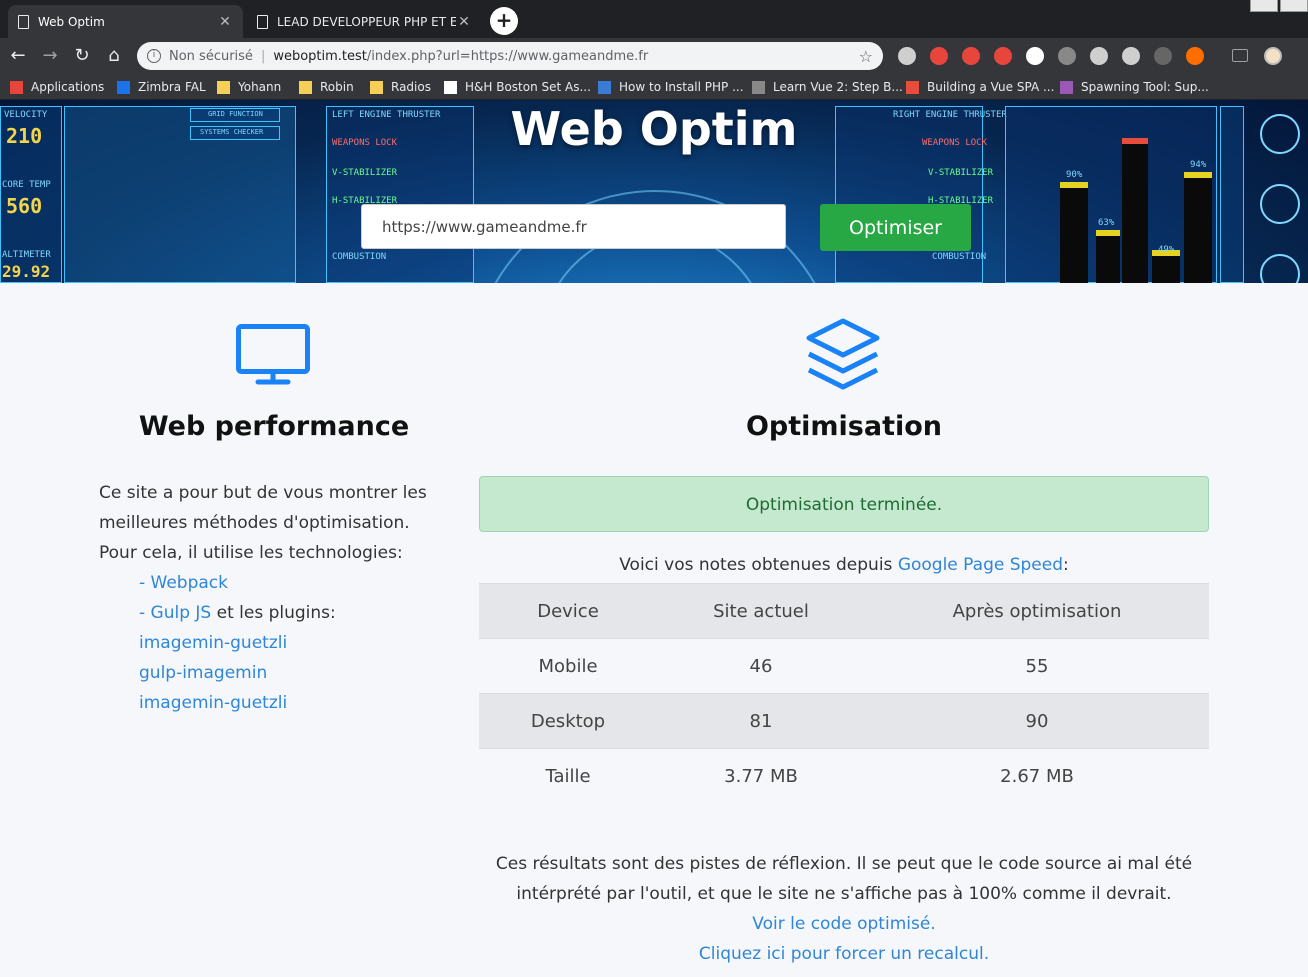  What do you see at coordinates (213, 643) in the screenshot?
I see `plugin-link-imagemin-guetzli: imagemin-guetzli` at bounding box center [213, 643].